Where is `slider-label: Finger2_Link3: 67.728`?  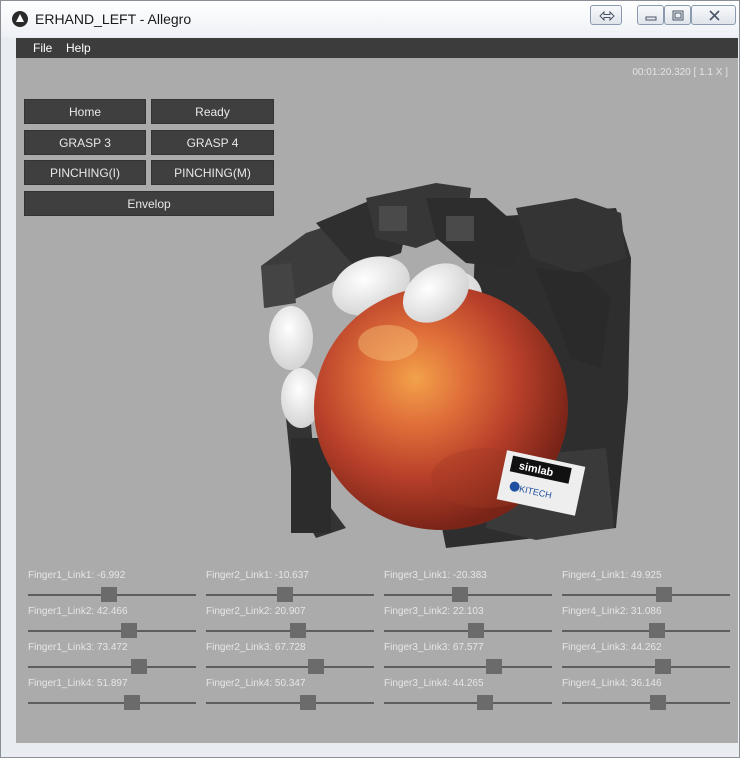
slider-label: Finger2_Link3: 67.728 is located at coordinates (256, 647).